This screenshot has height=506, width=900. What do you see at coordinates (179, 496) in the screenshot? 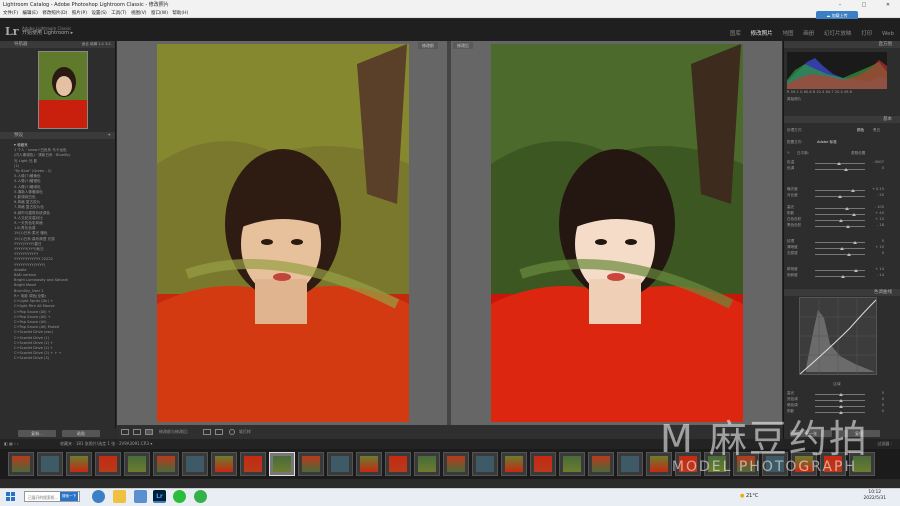
I see `wechat-icon` at bounding box center [179, 496].